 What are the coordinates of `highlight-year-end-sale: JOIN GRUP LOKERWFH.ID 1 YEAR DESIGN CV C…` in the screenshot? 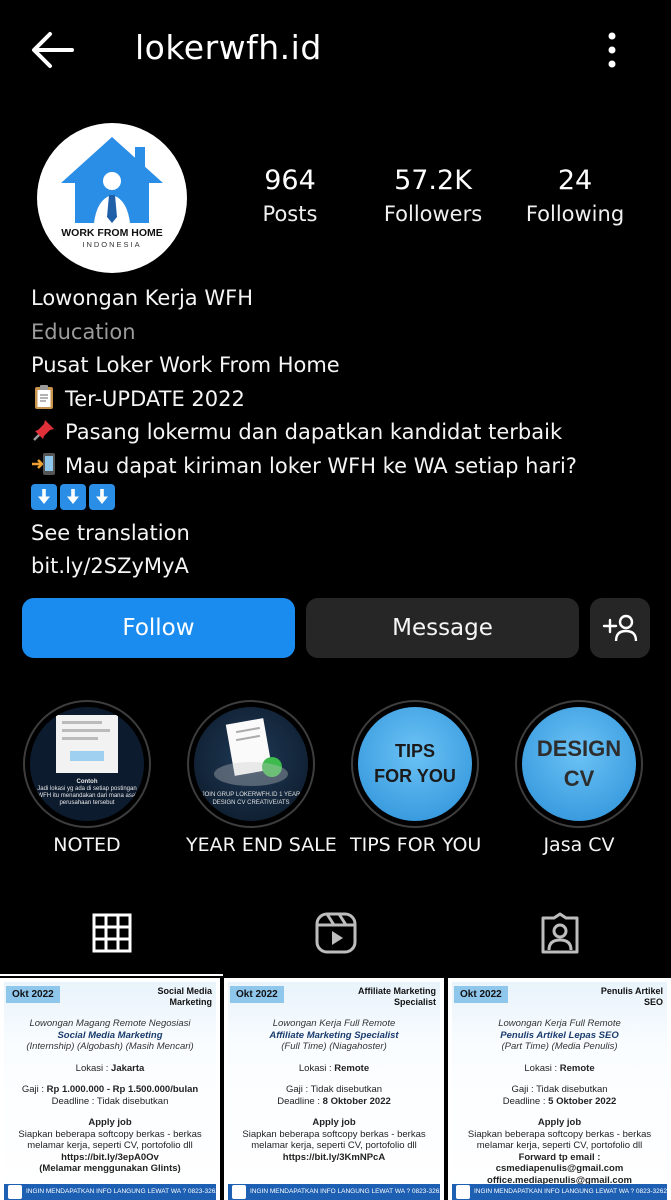 It's located at (261, 778).